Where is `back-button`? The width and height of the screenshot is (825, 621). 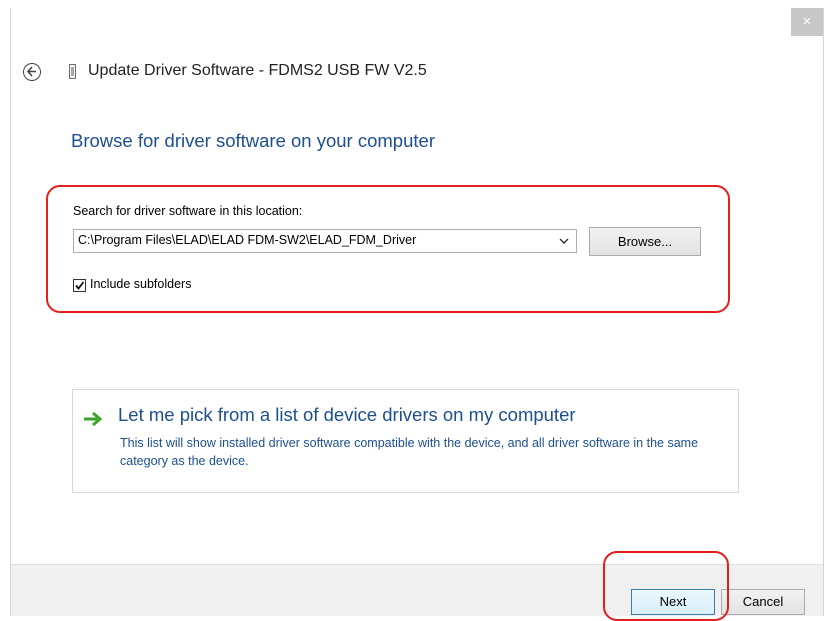
back-button is located at coordinates (32, 72).